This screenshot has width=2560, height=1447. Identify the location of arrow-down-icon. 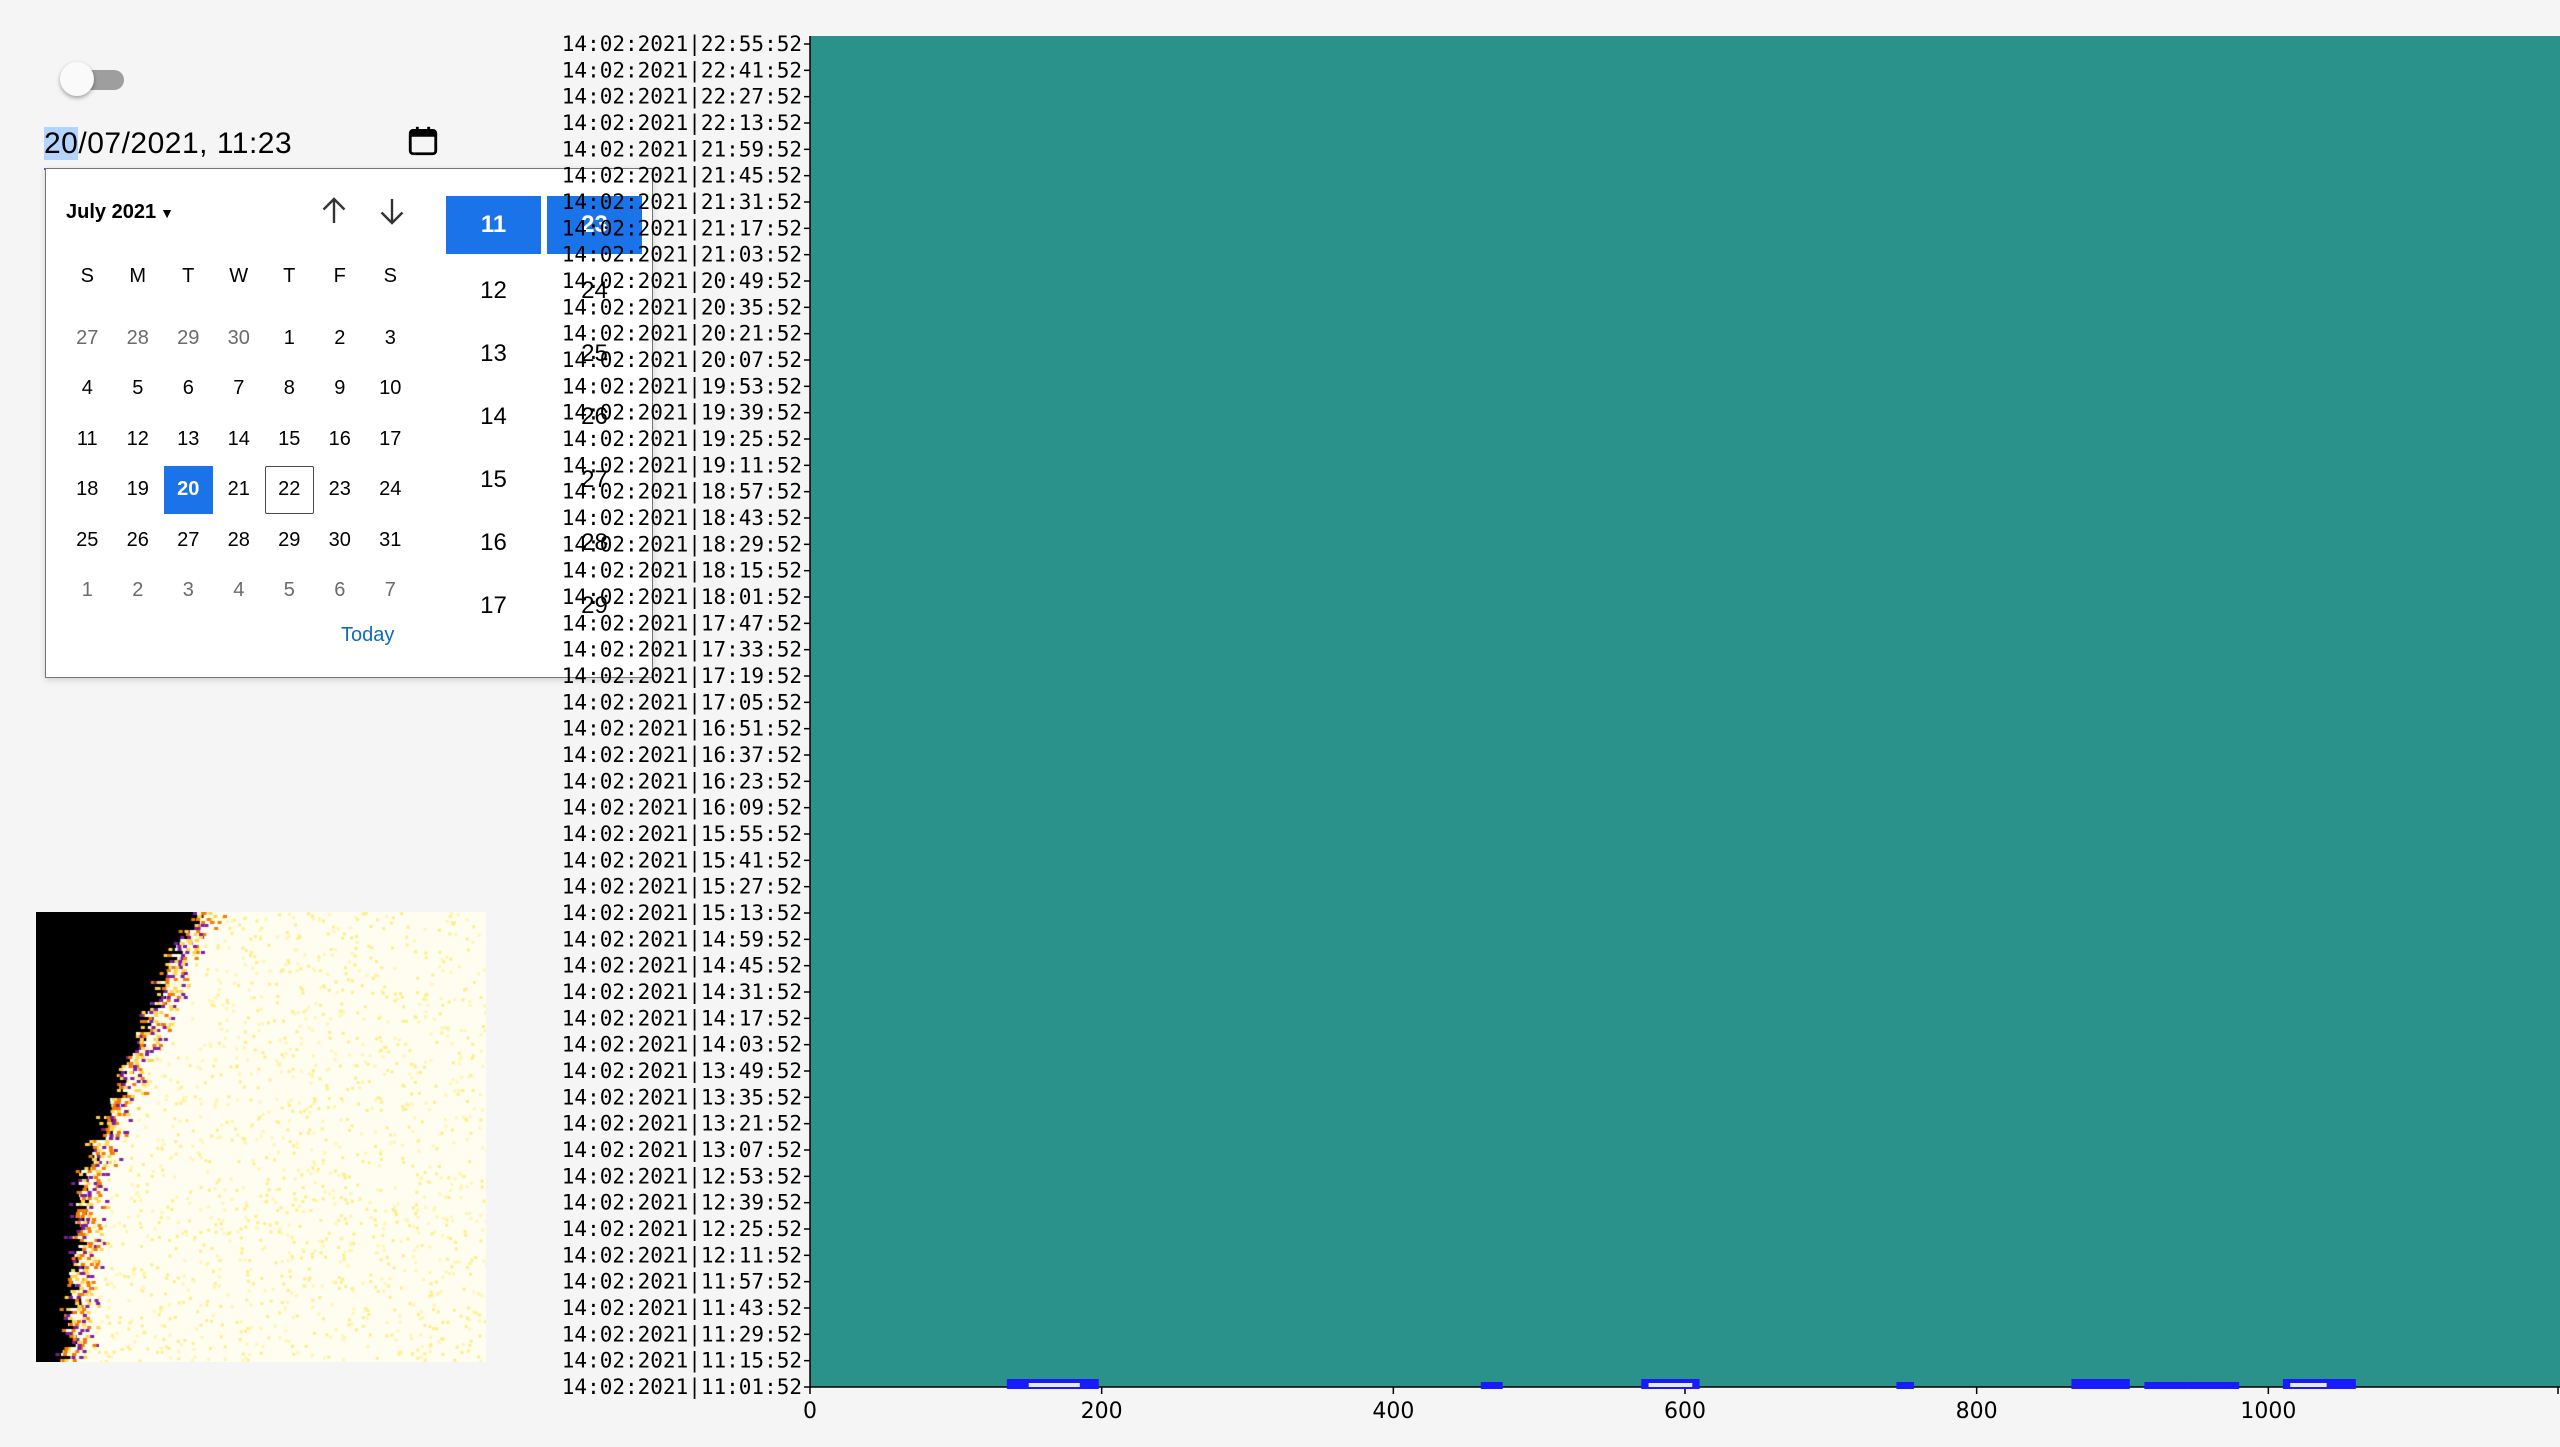
(392, 211).